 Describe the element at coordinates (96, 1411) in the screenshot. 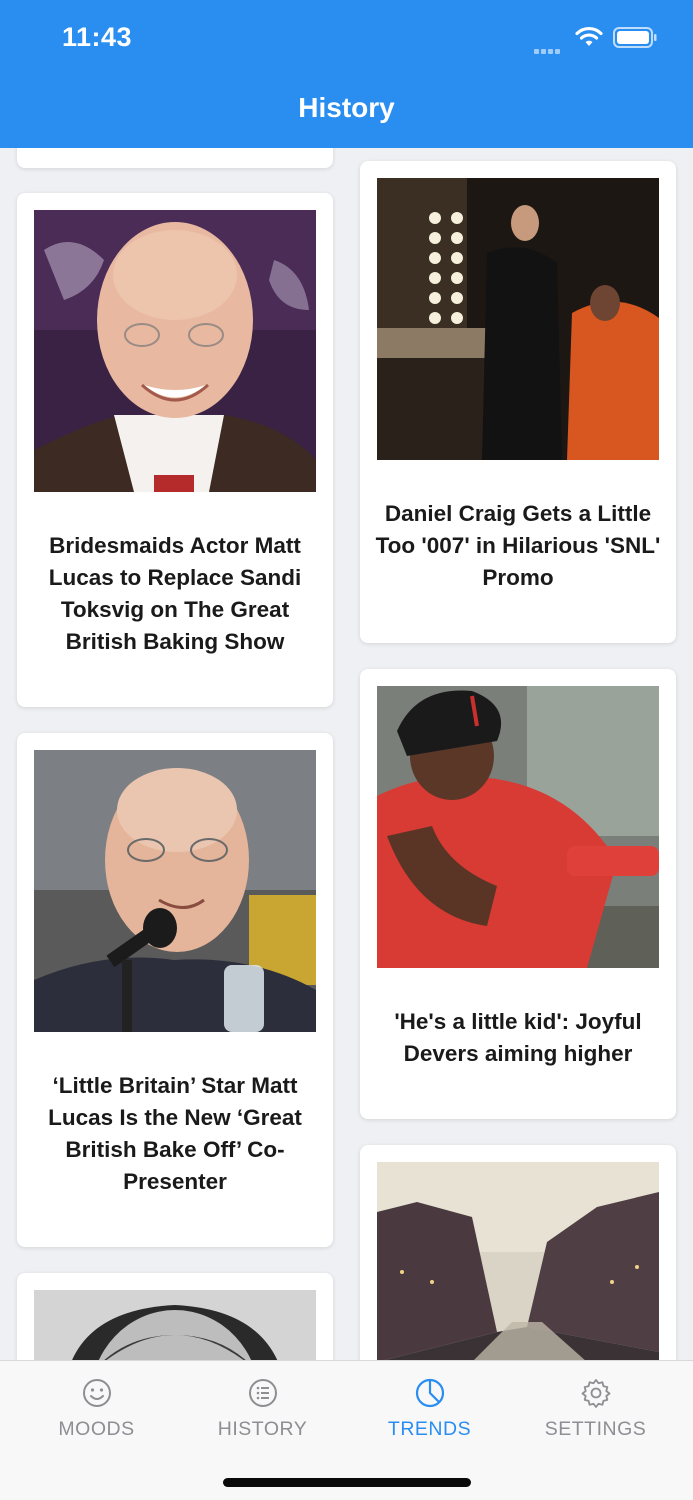

I see `tab-moods: MOODS` at that location.